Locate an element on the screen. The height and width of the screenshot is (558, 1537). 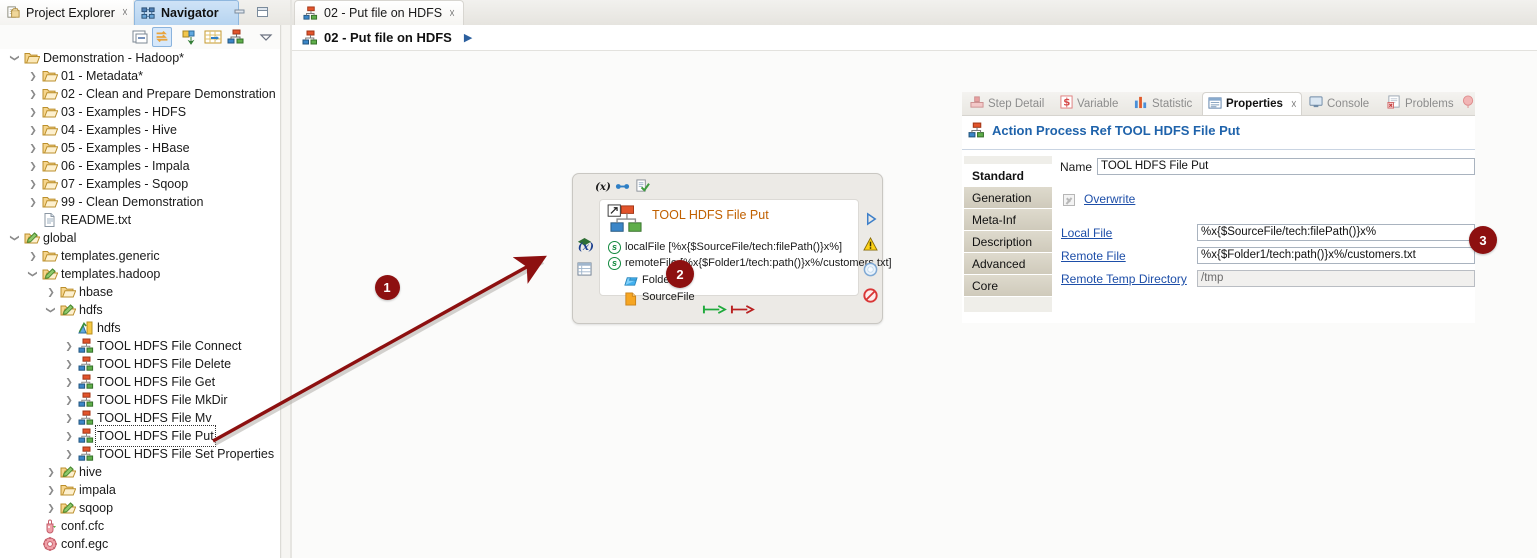
breadcrumb-arrow-icon: ▶ is located at coordinates (468, 37).